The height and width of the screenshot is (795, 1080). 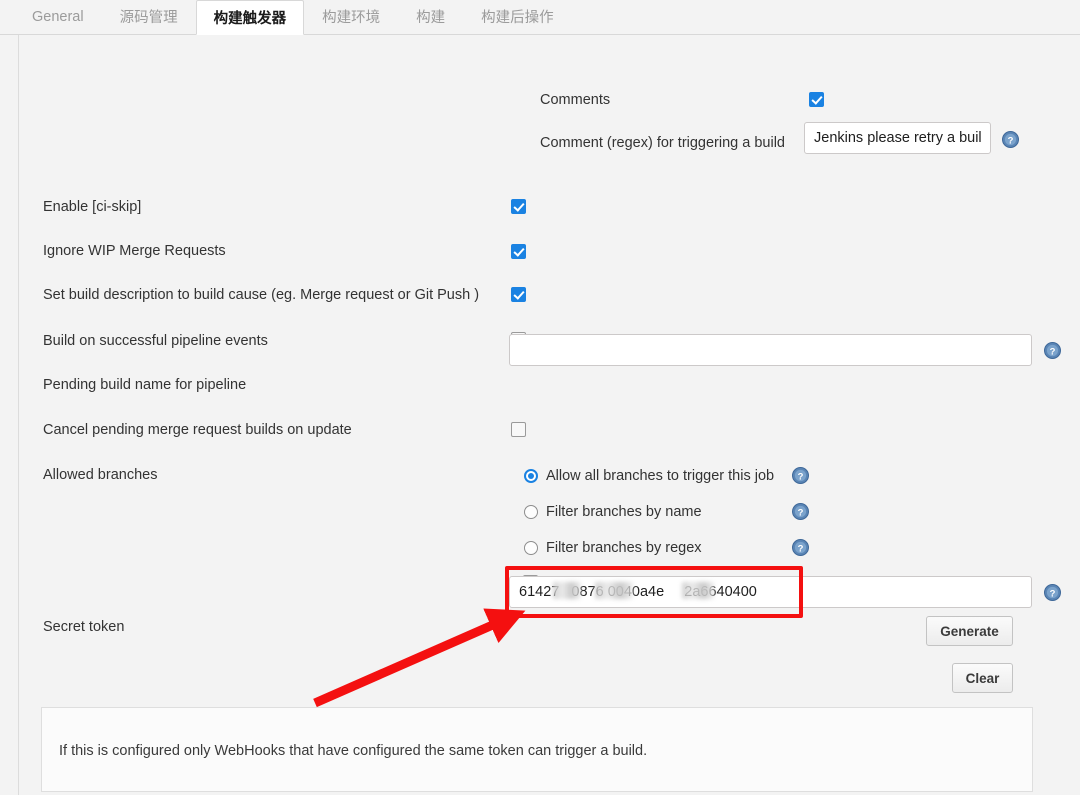 What do you see at coordinates (58, 17) in the screenshot?
I see `tab-general: General` at bounding box center [58, 17].